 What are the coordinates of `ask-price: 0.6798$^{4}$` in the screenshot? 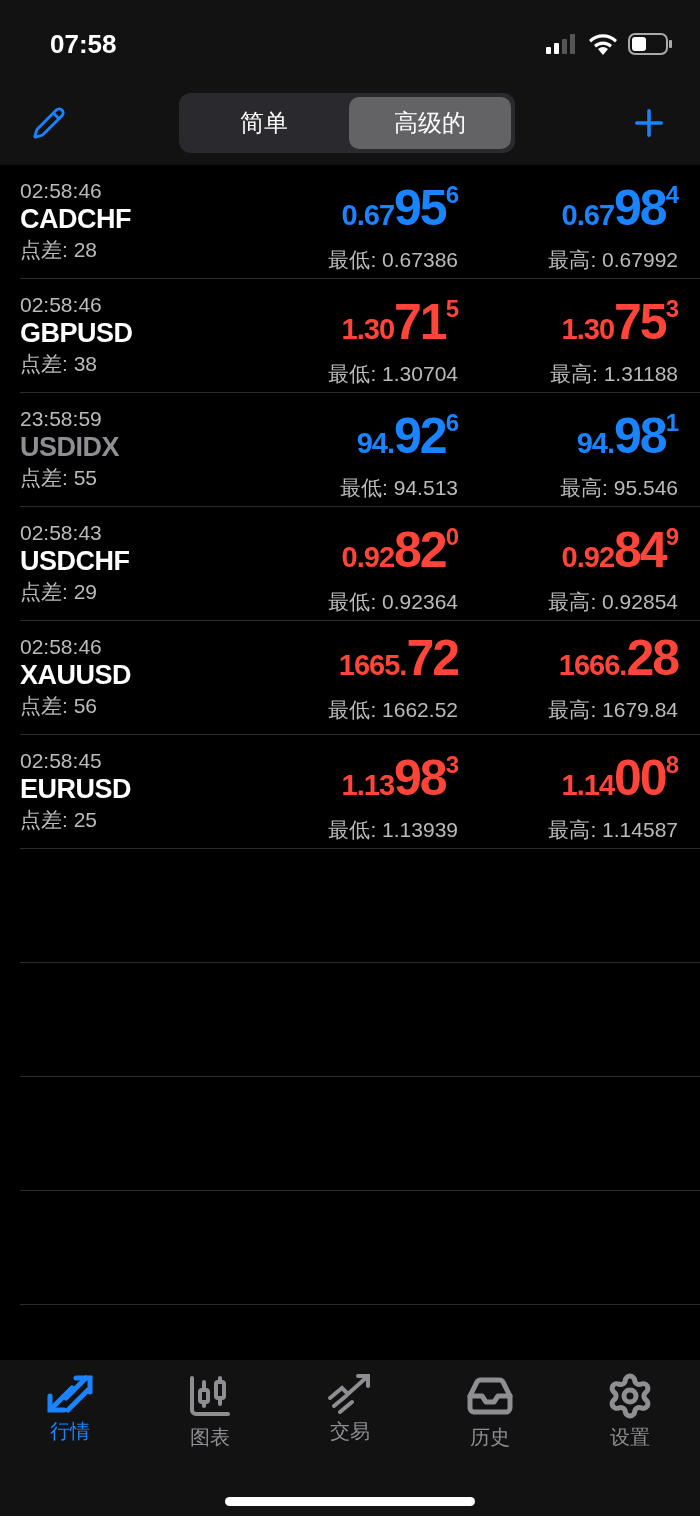 It's located at (619, 208).